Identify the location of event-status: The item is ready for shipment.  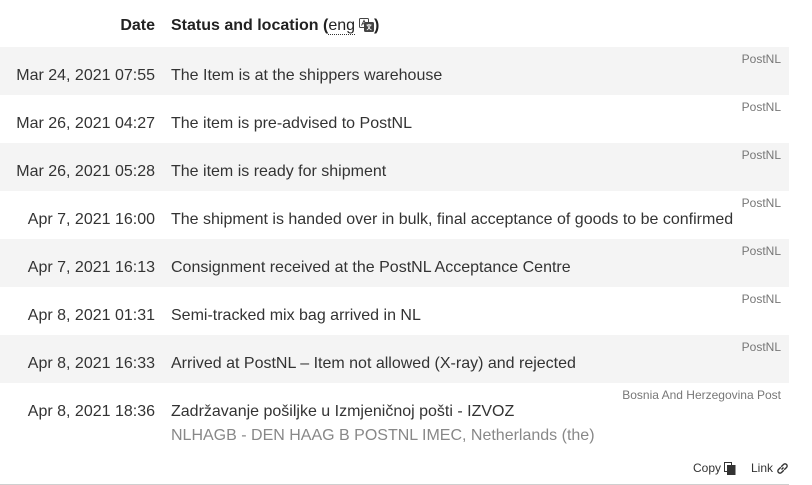
(279, 171).